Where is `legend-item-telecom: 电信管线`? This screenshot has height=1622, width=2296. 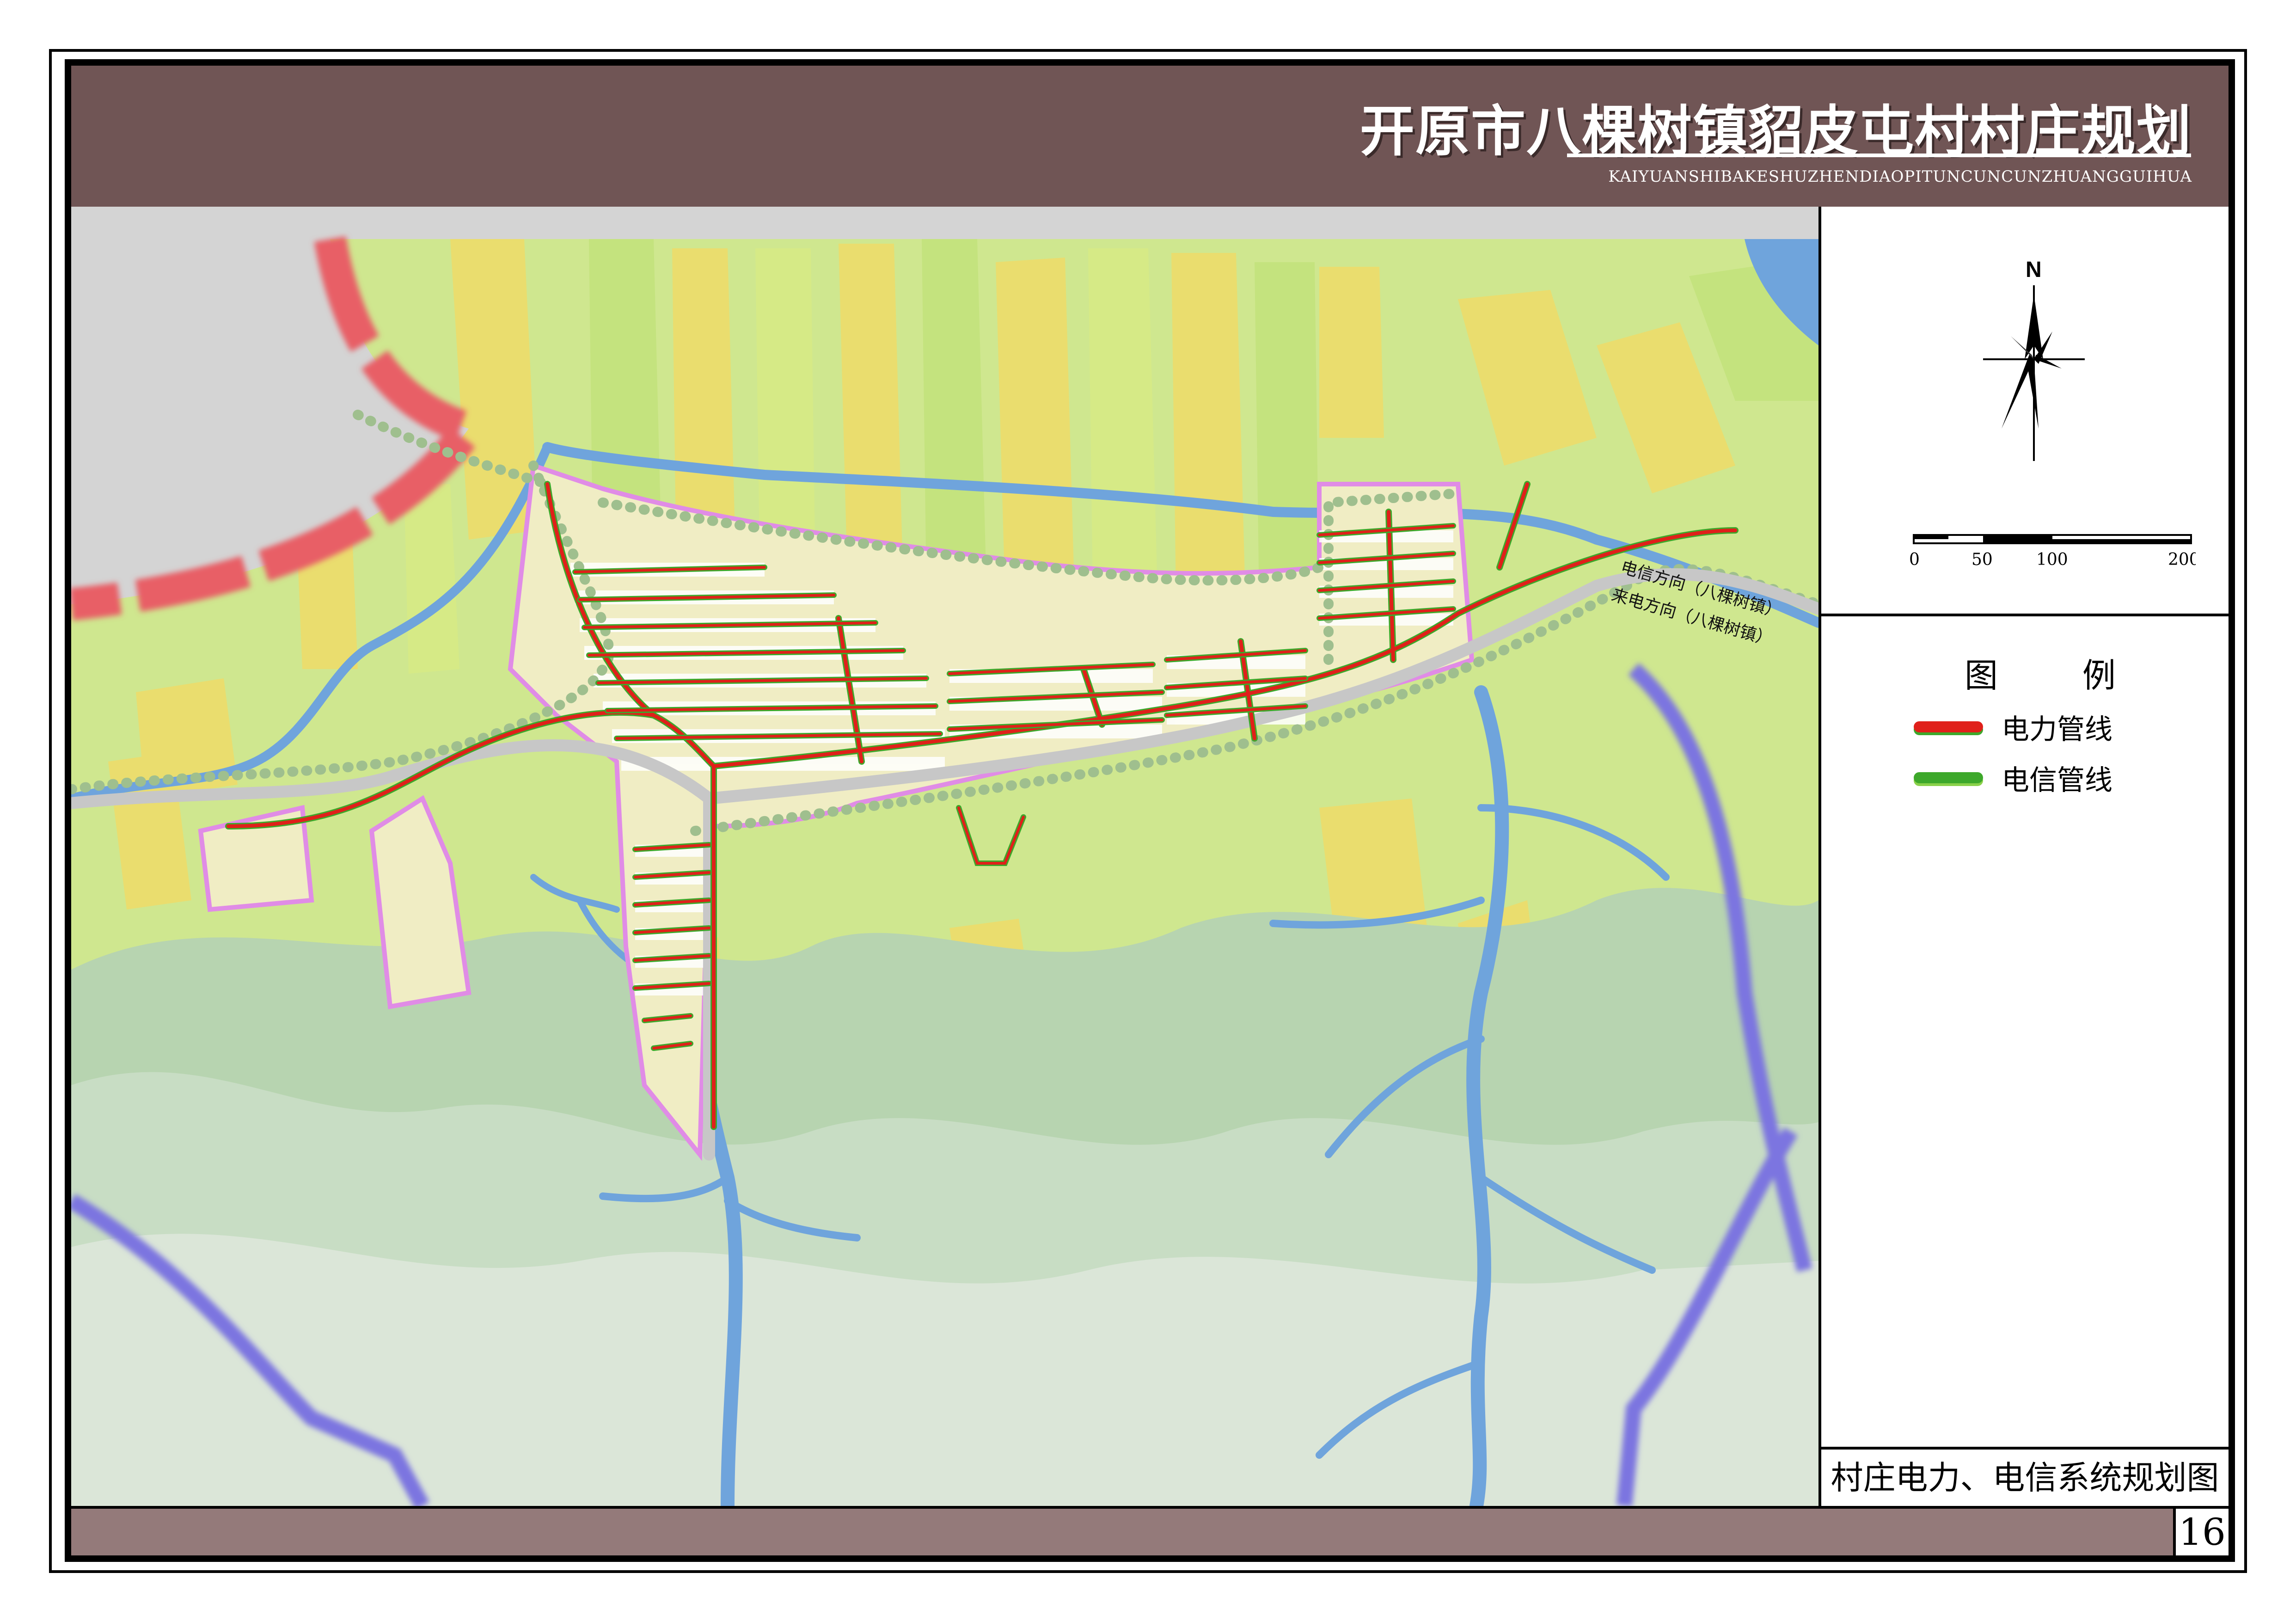 legend-item-telecom: 电信管线 is located at coordinates (2013, 779).